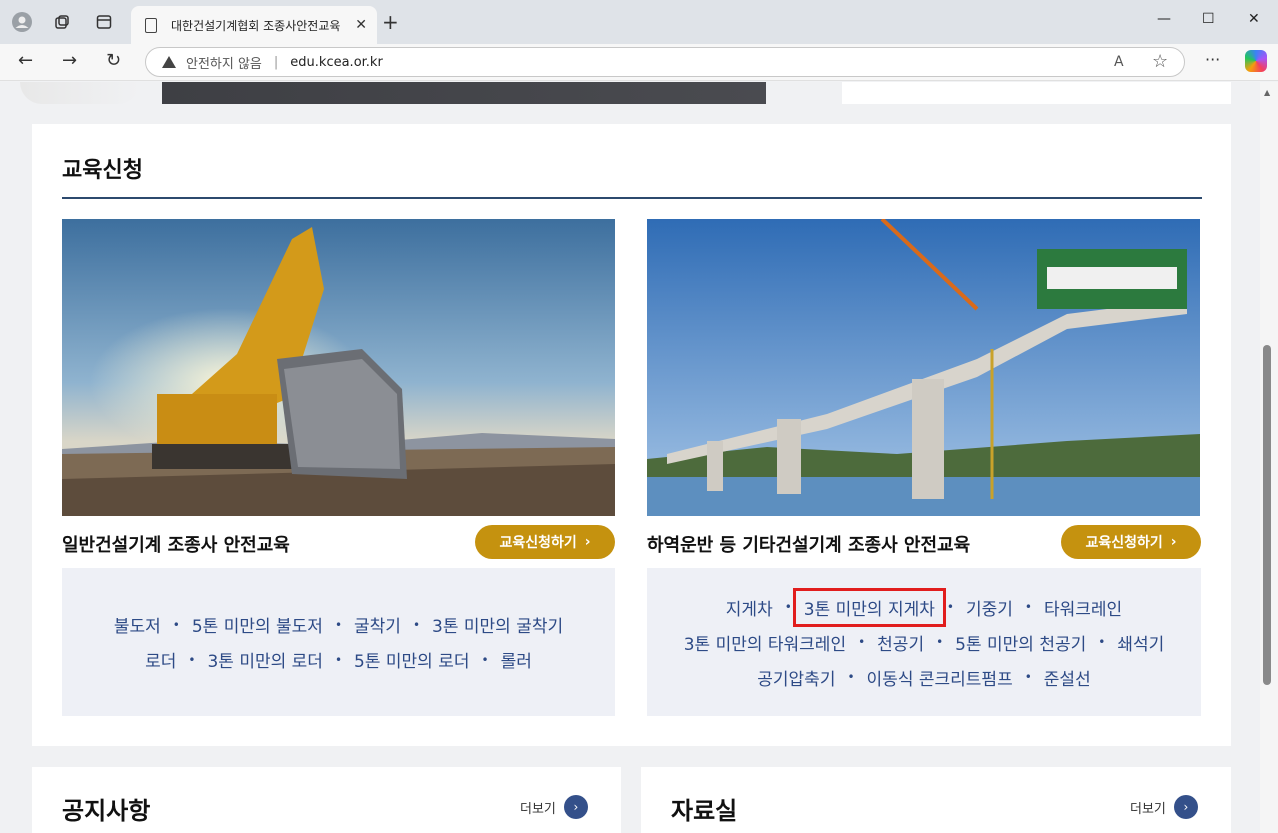  I want to click on archive-more-link: 더보기 ›, so click(1164, 807).